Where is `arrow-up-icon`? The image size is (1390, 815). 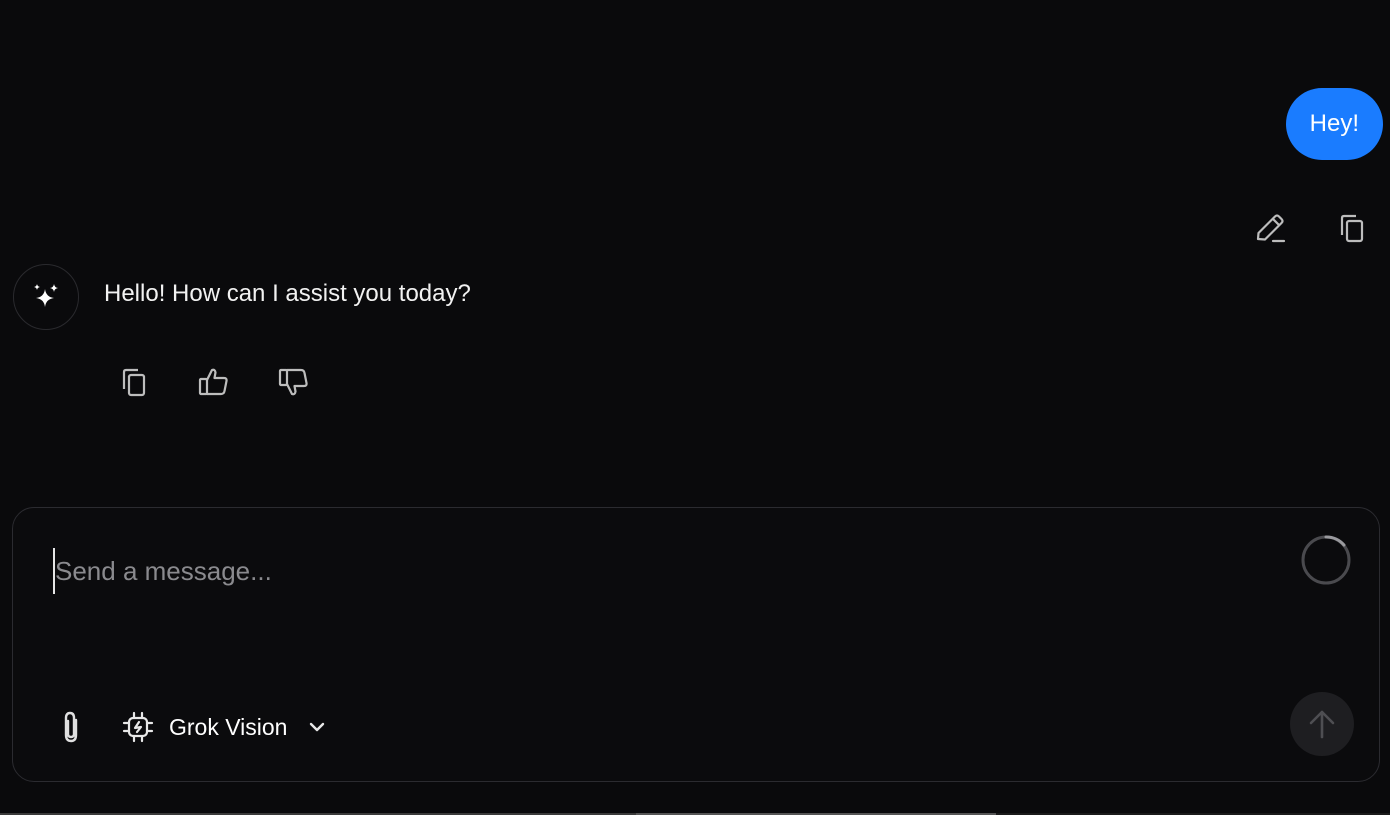
arrow-up-icon is located at coordinates (1322, 724).